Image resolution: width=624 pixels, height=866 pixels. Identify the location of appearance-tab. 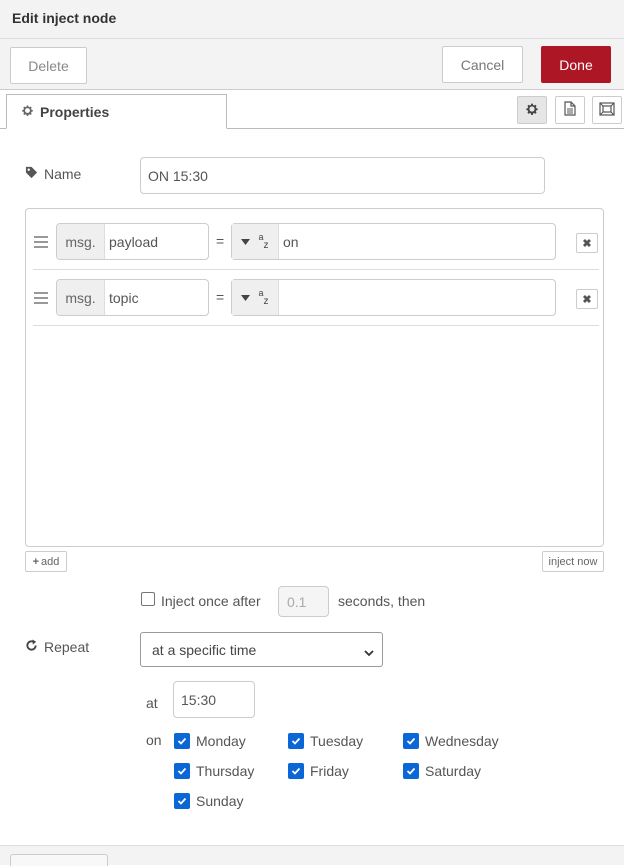
(607, 110).